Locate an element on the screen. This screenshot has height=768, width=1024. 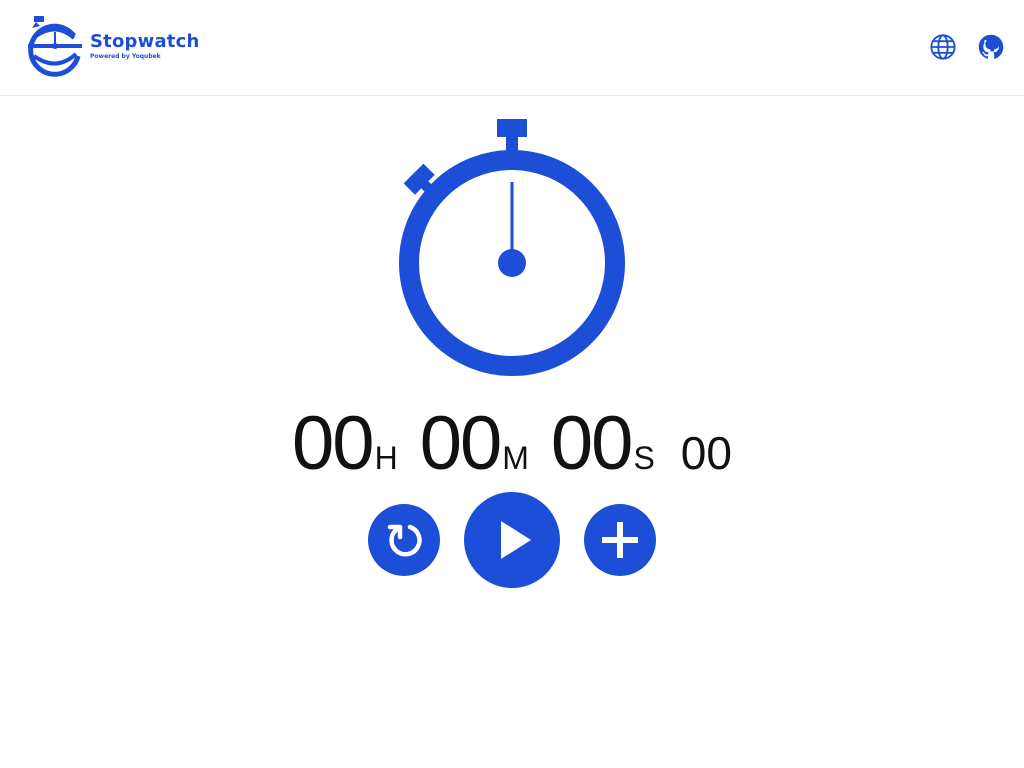
language-button is located at coordinates (943, 47).